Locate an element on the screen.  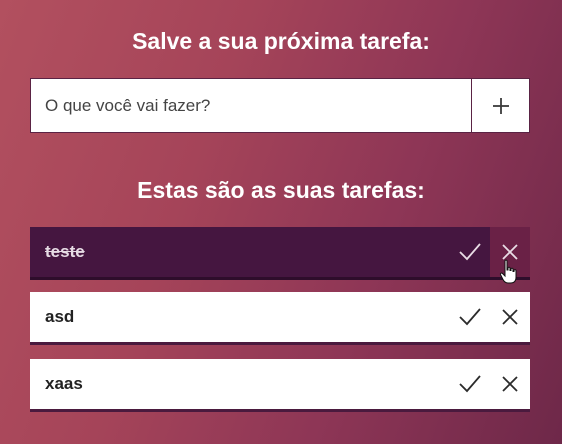
new-task-input is located at coordinates (251, 105).